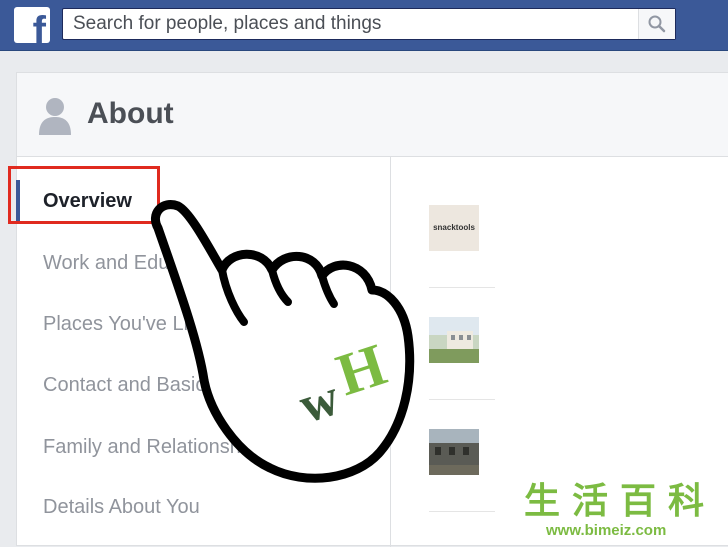  What do you see at coordinates (39, 26) in the screenshot?
I see `facebook-logo-letter: f` at bounding box center [39, 26].